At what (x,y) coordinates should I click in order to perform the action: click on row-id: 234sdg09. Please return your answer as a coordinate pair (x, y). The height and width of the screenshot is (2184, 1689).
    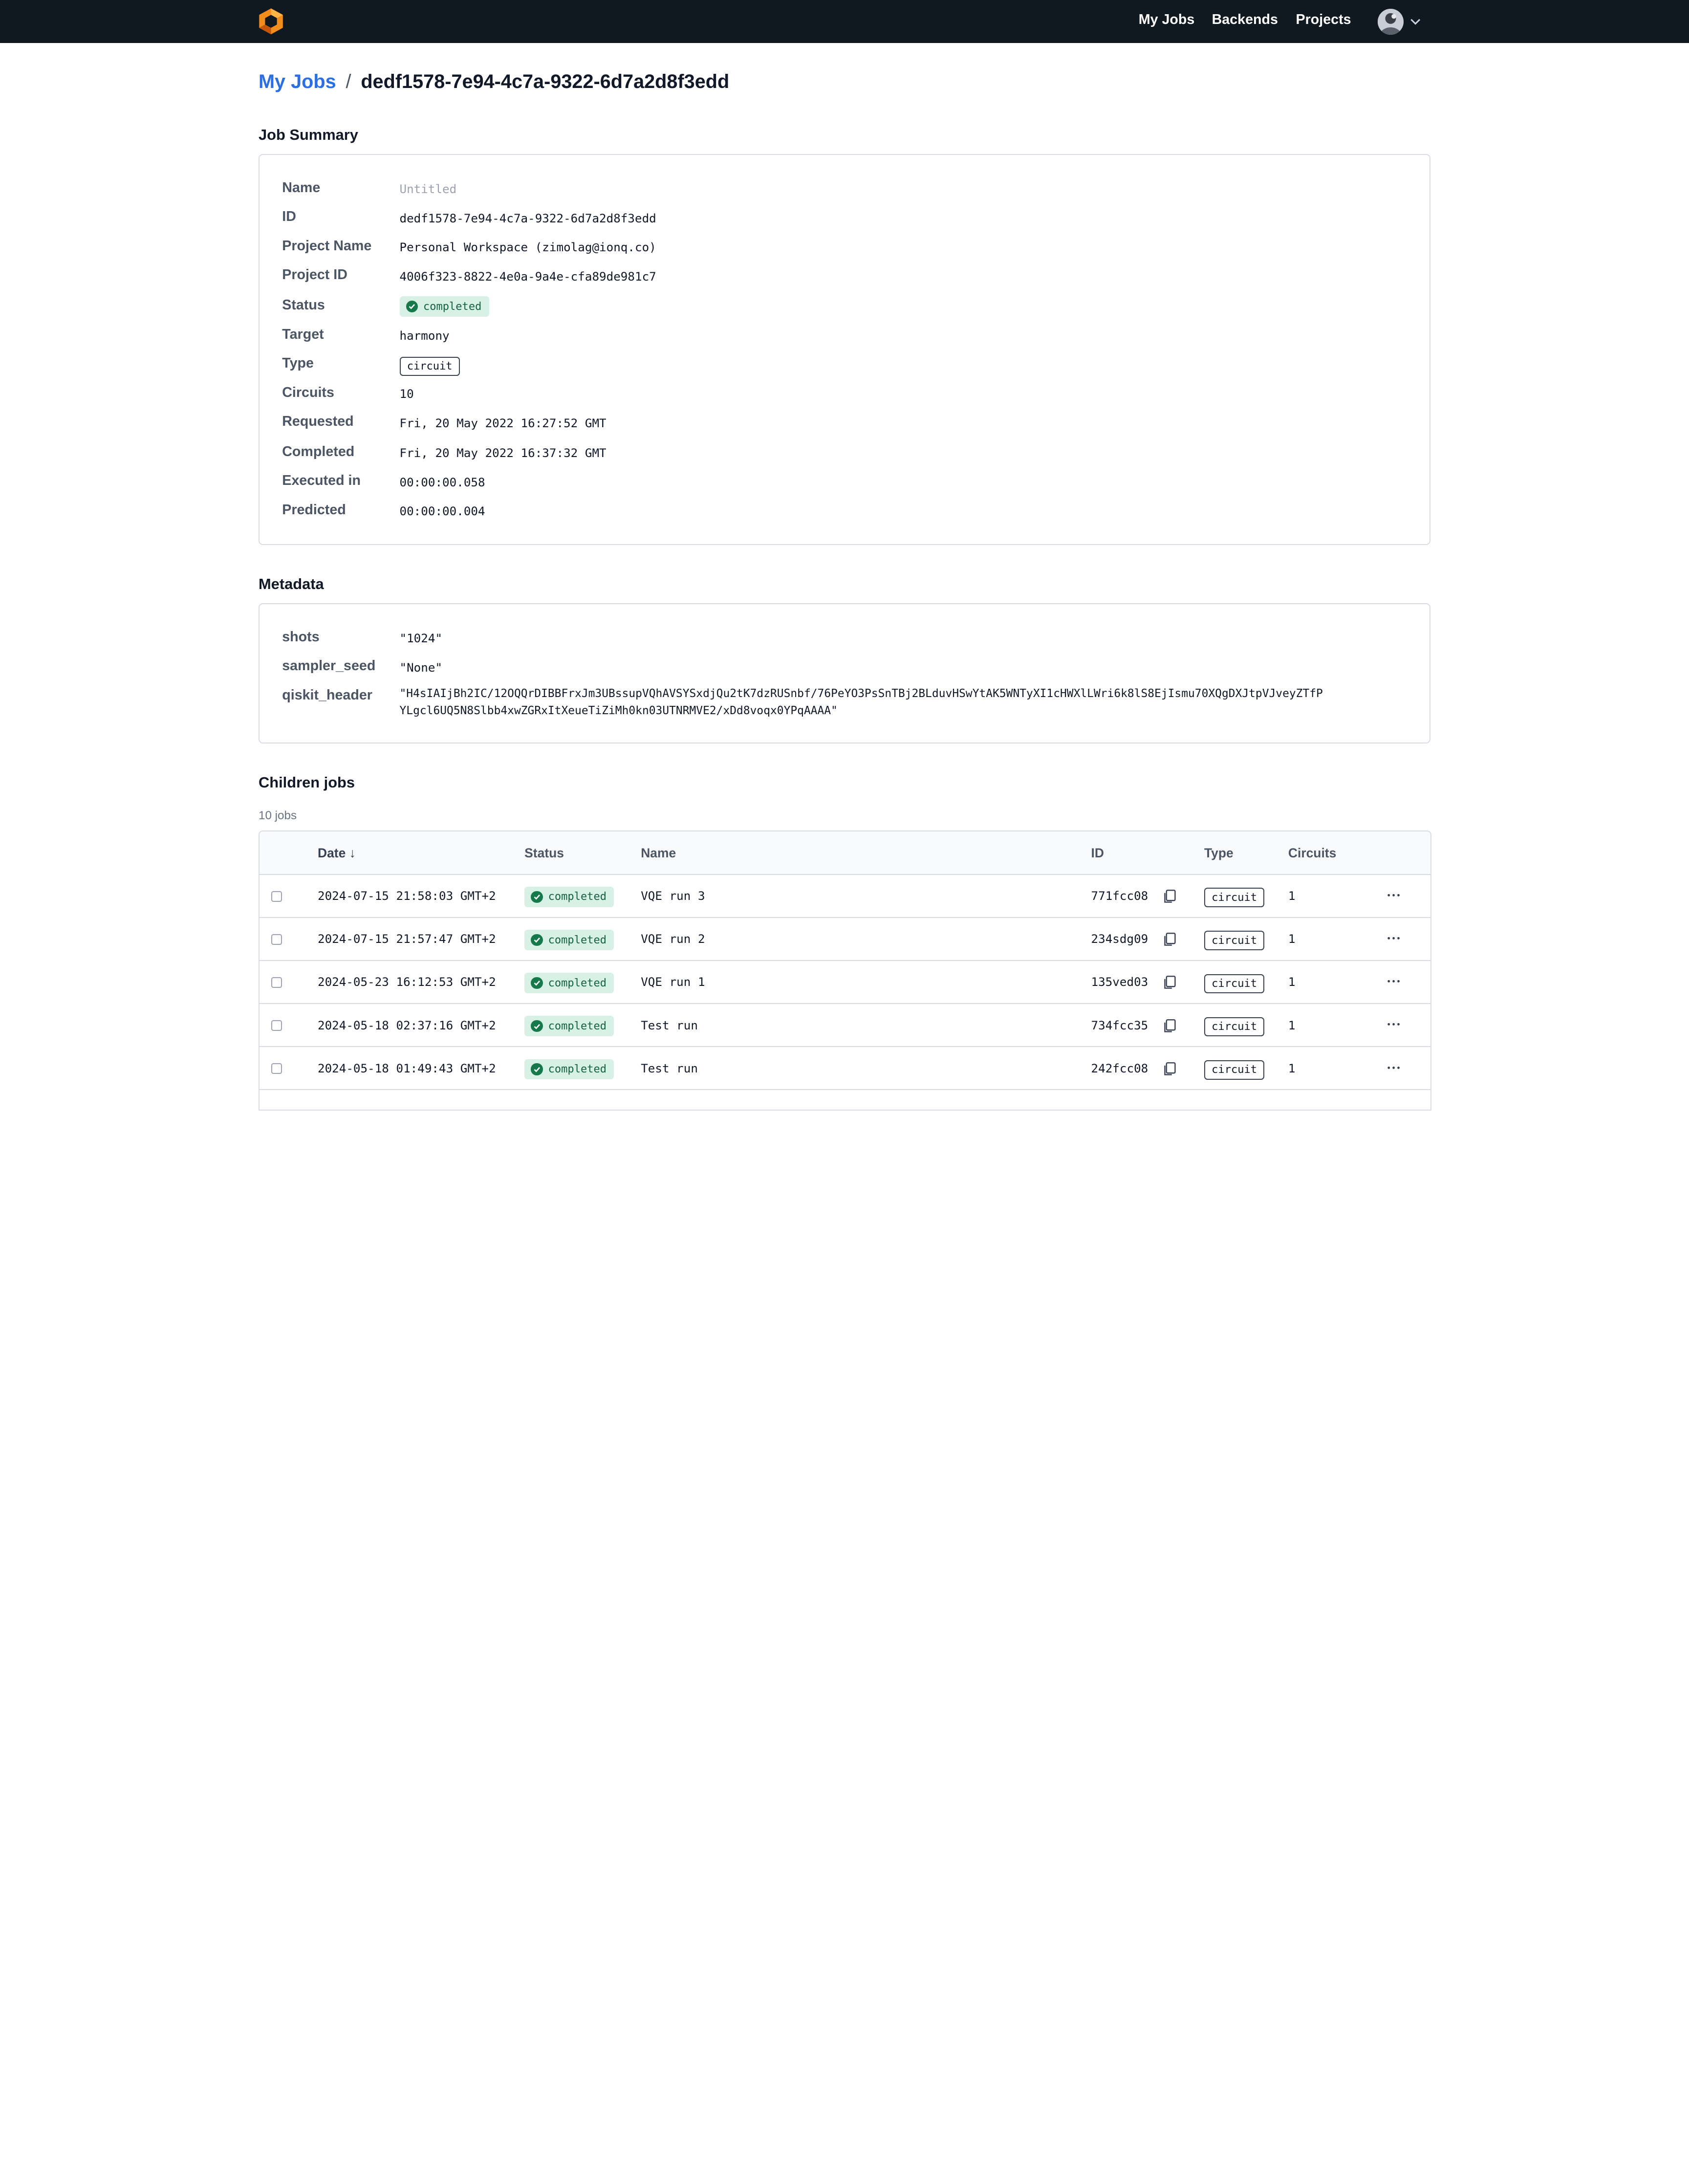
    Looking at the image, I should click on (1119, 939).